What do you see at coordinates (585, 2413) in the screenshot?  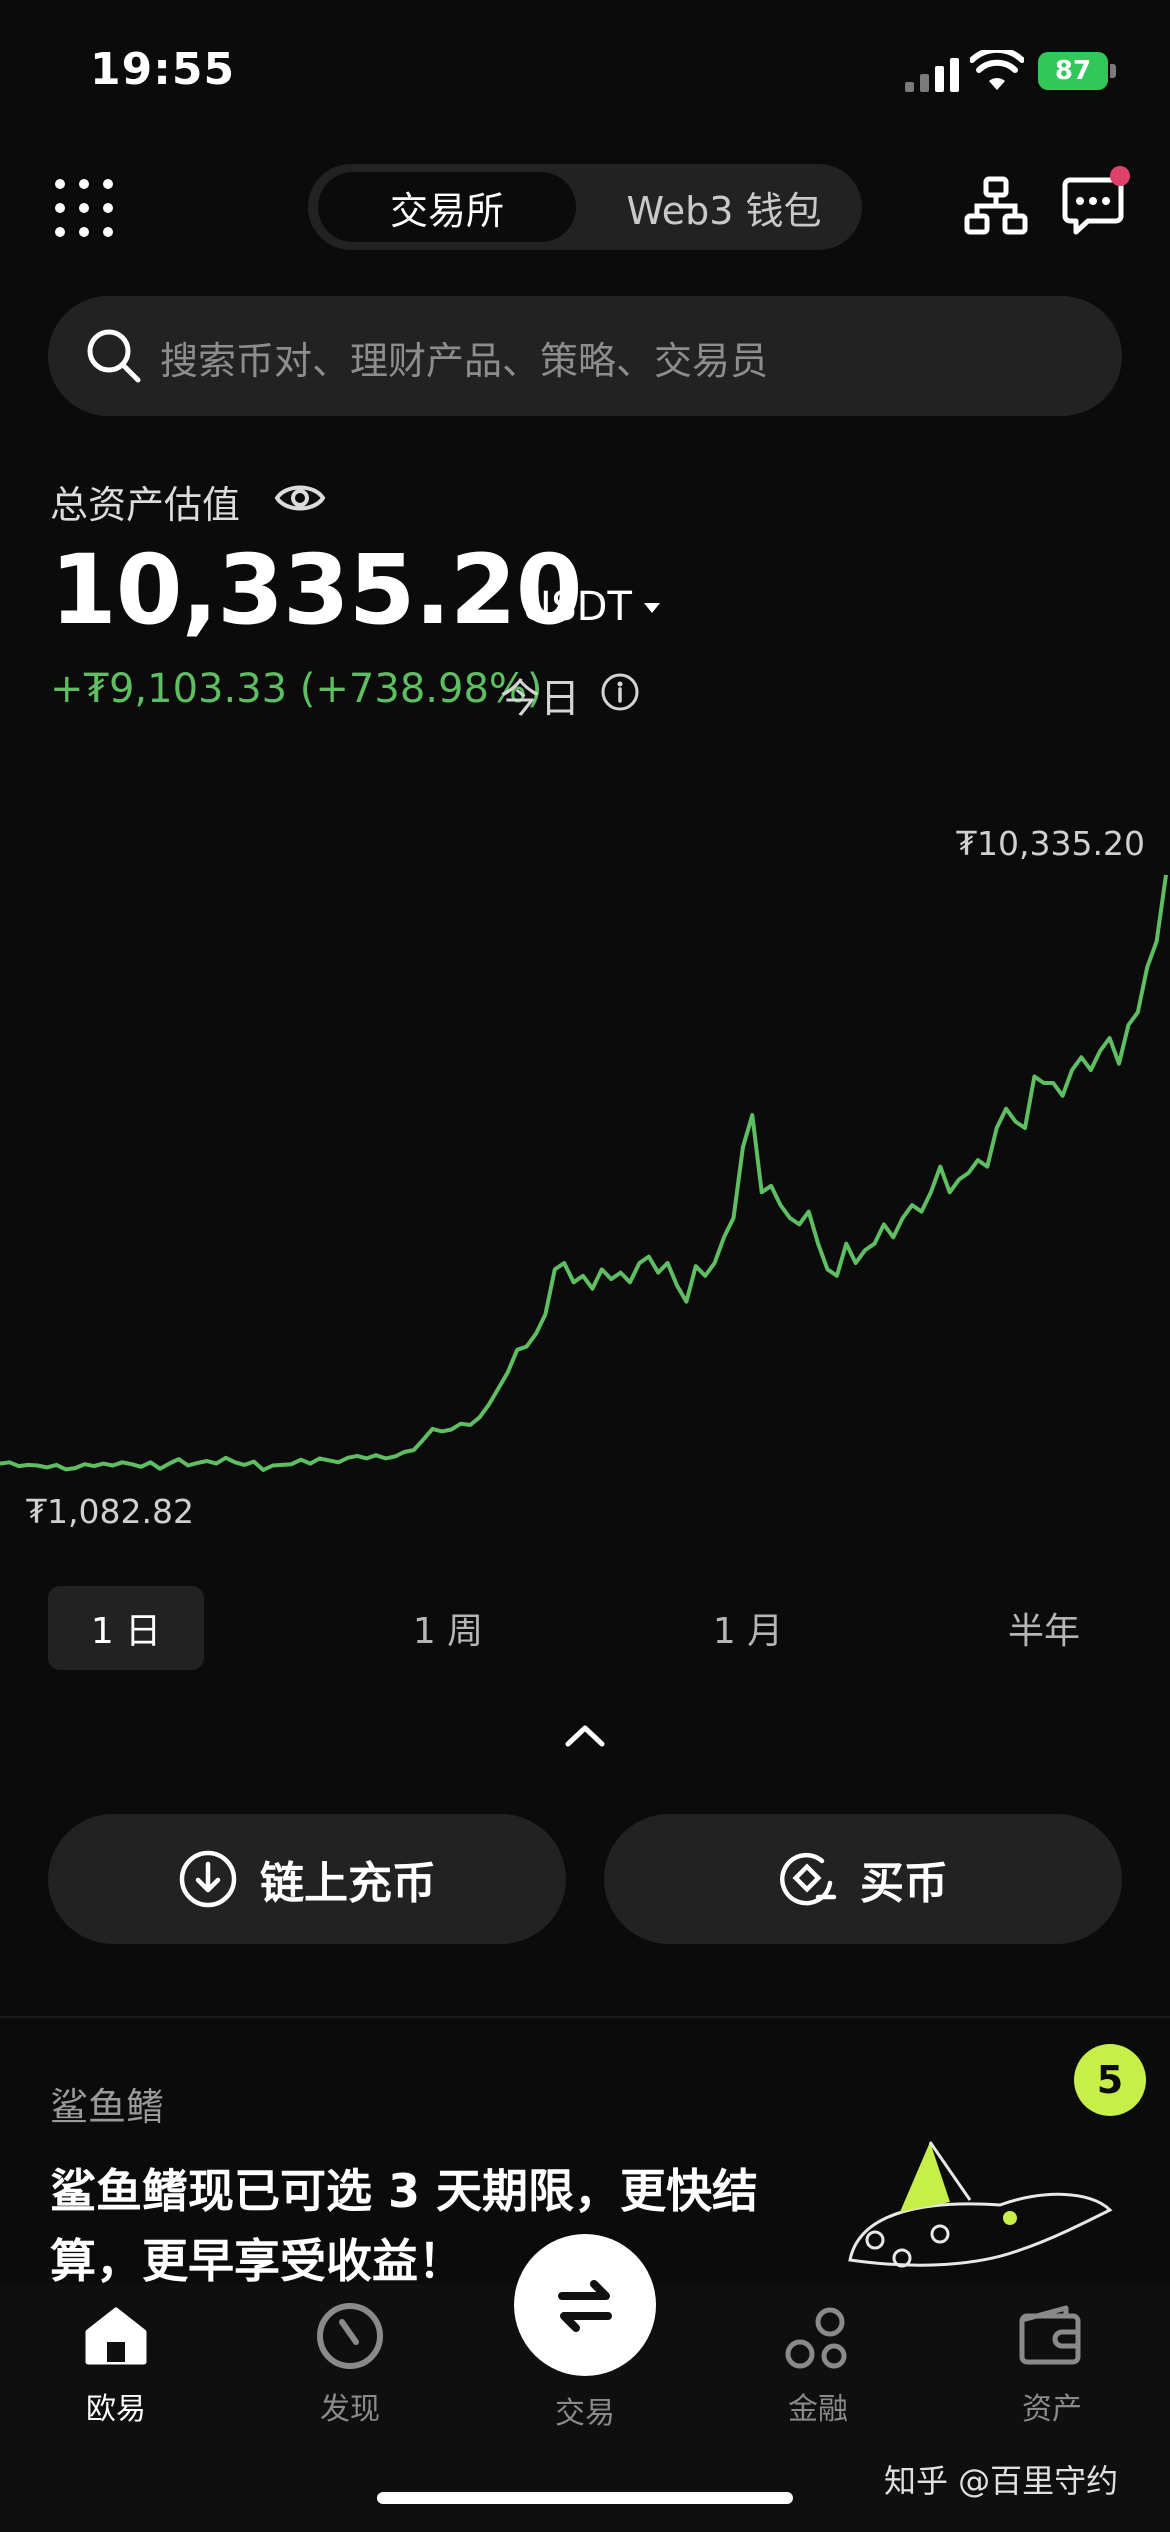 I see `nav-trade-label: 交易` at bounding box center [585, 2413].